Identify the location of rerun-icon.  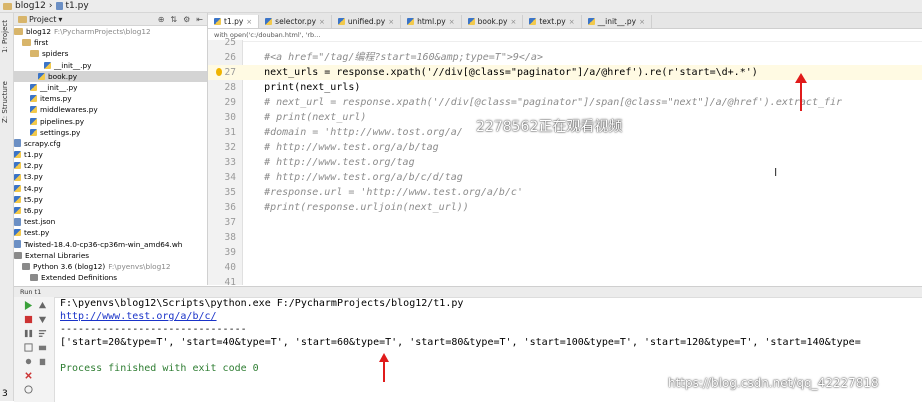
(28, 305).